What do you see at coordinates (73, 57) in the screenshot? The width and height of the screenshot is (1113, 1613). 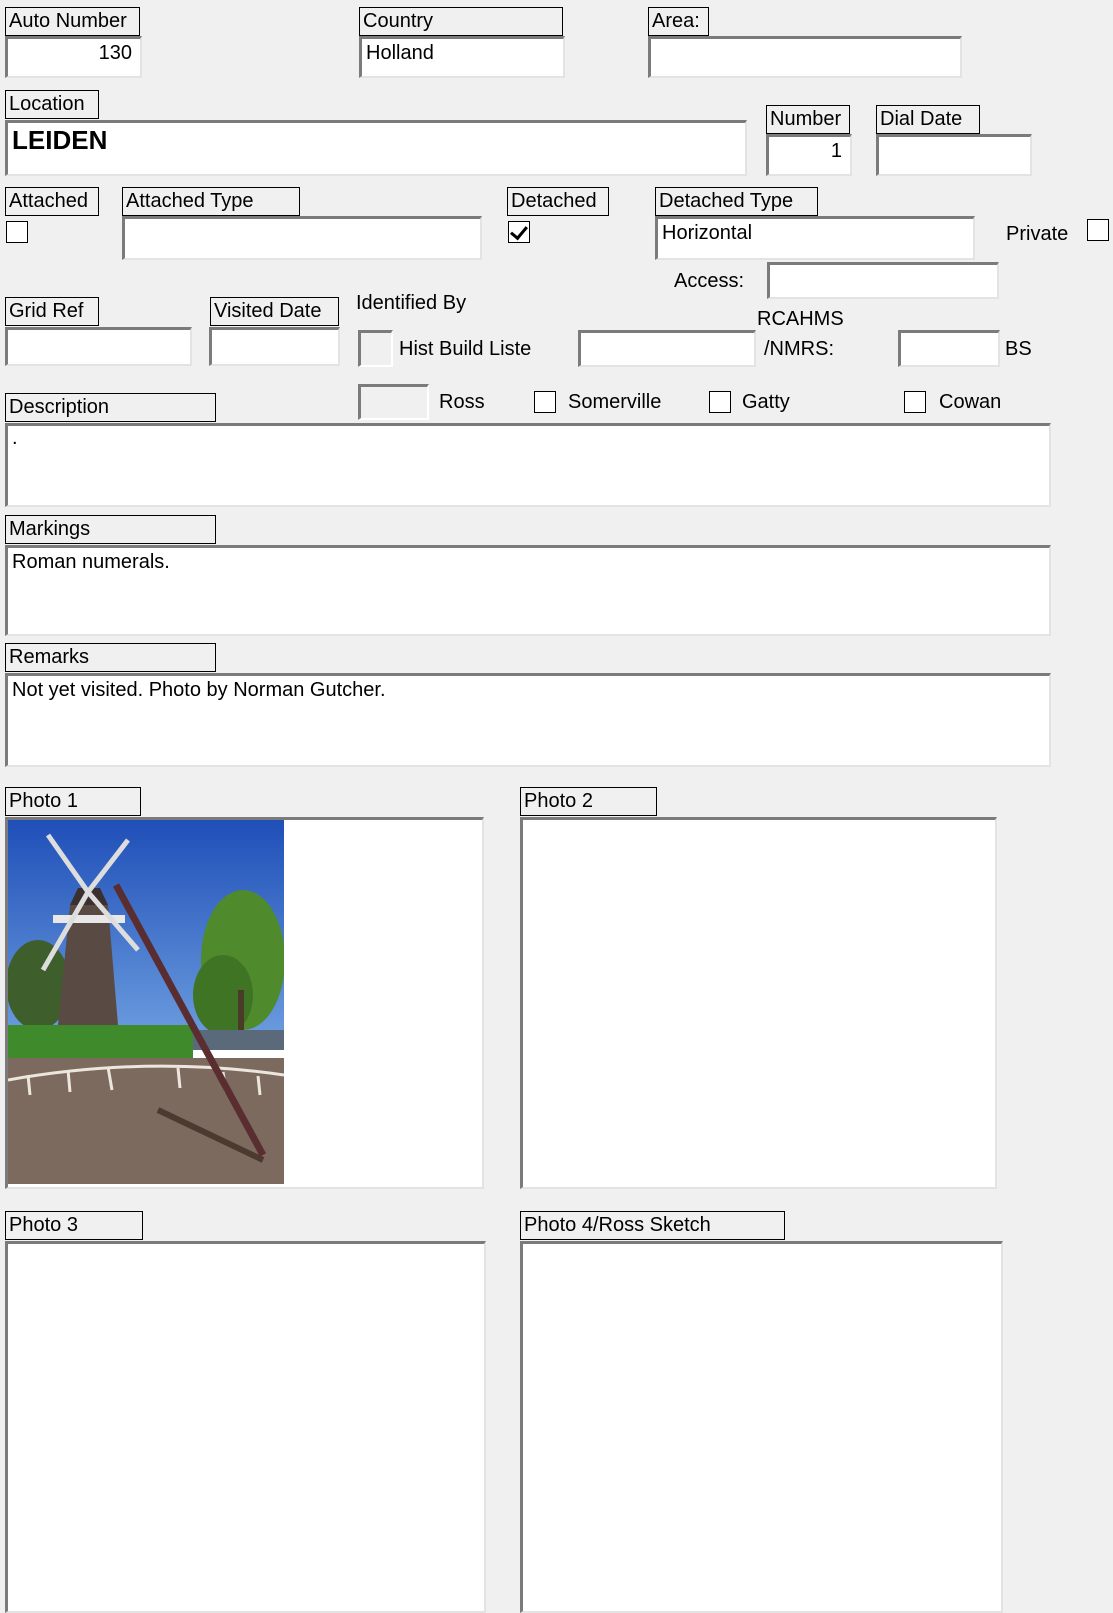 I see `auto-number-field: 130` at bounding box center [73, 57].